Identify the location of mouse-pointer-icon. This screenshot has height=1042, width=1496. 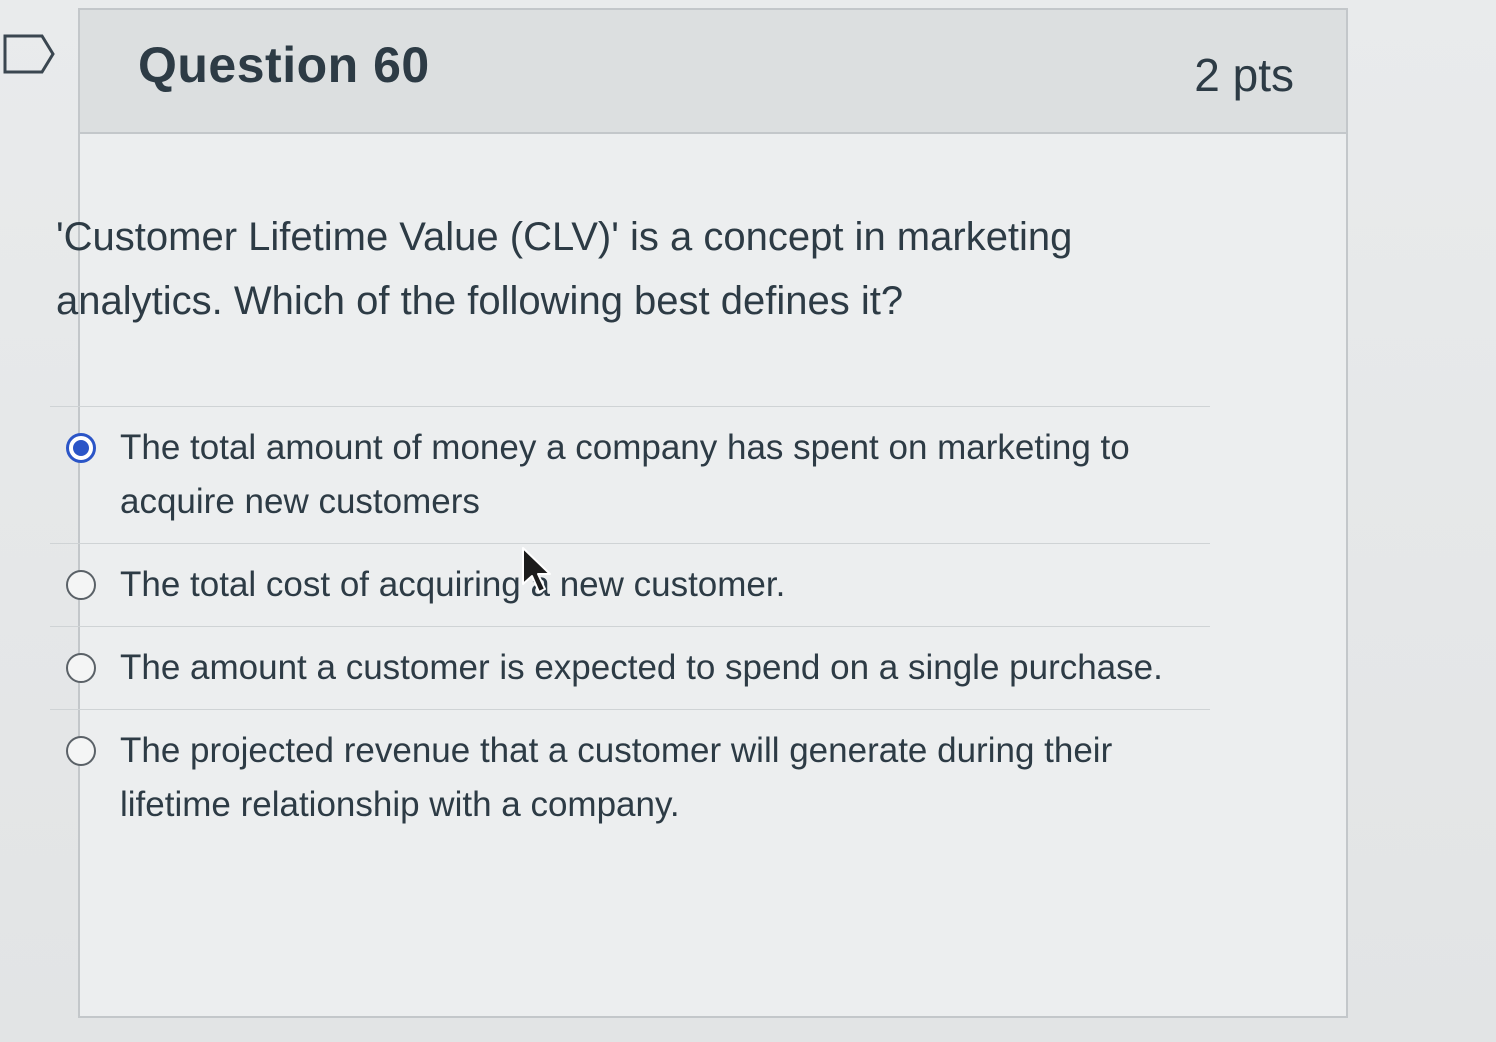
(536, 570).